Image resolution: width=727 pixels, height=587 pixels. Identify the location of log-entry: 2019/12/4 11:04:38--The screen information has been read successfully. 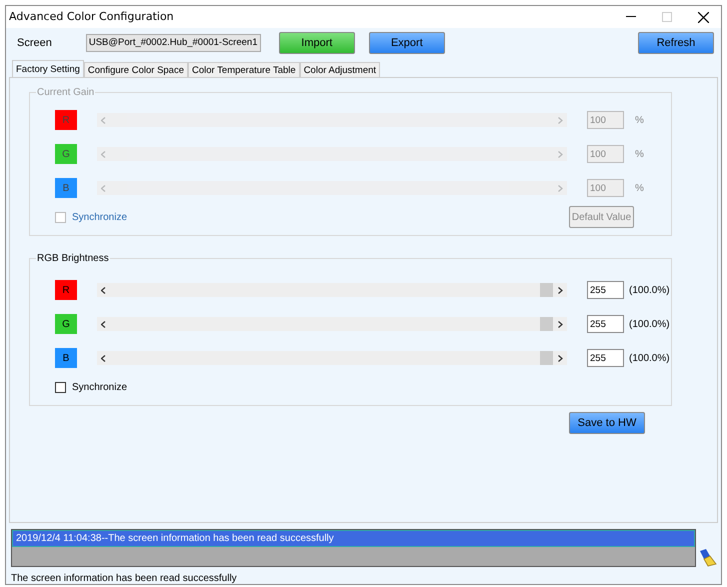
(354, 538).